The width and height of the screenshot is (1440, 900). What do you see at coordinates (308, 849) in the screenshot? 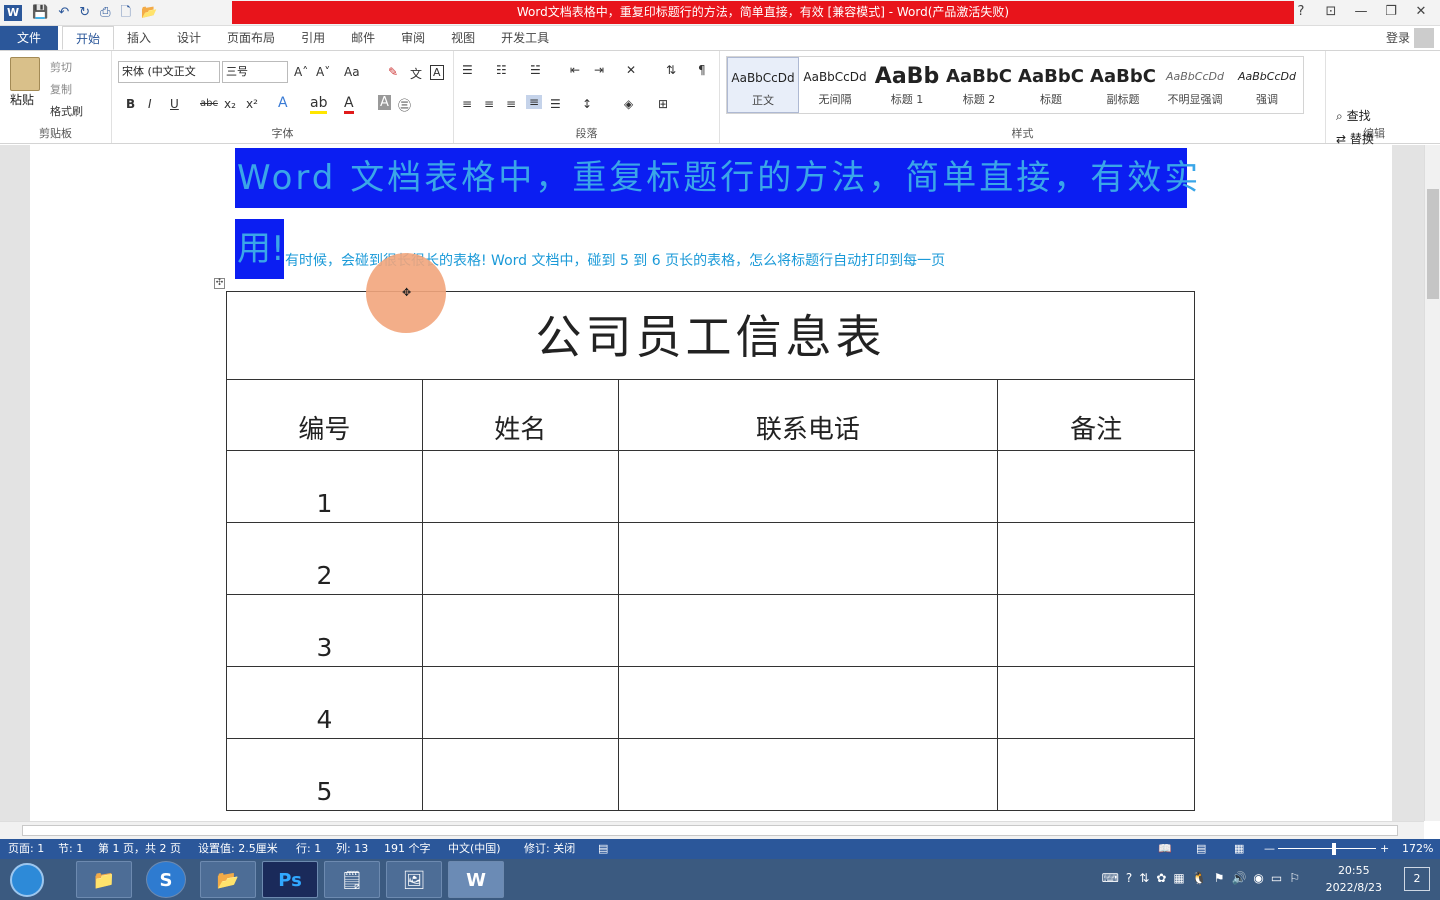
I see `status-line: 行: 1` at bounding box center [308, 849].